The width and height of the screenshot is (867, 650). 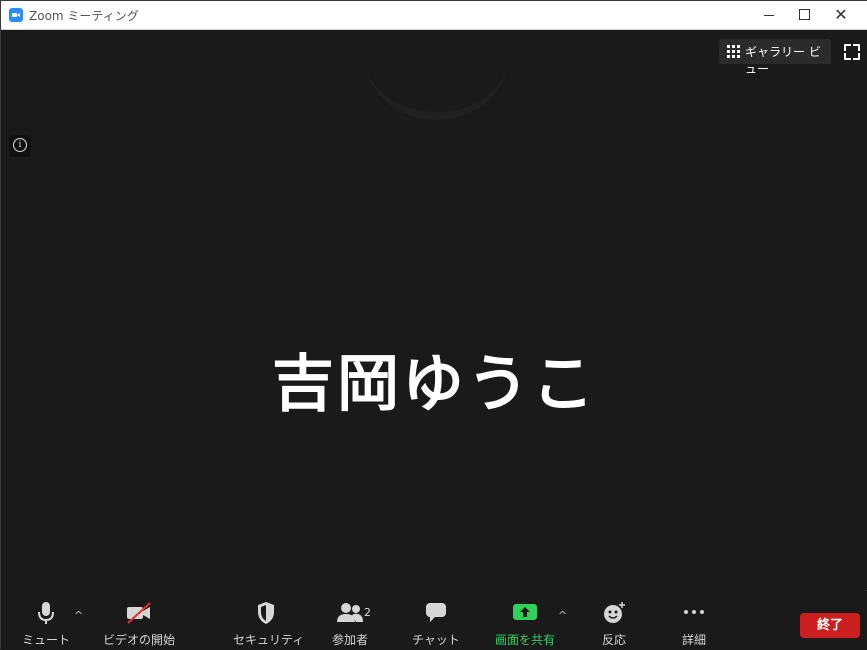 I want to click on participants-label: 参加者, so click(x=349, y=640).